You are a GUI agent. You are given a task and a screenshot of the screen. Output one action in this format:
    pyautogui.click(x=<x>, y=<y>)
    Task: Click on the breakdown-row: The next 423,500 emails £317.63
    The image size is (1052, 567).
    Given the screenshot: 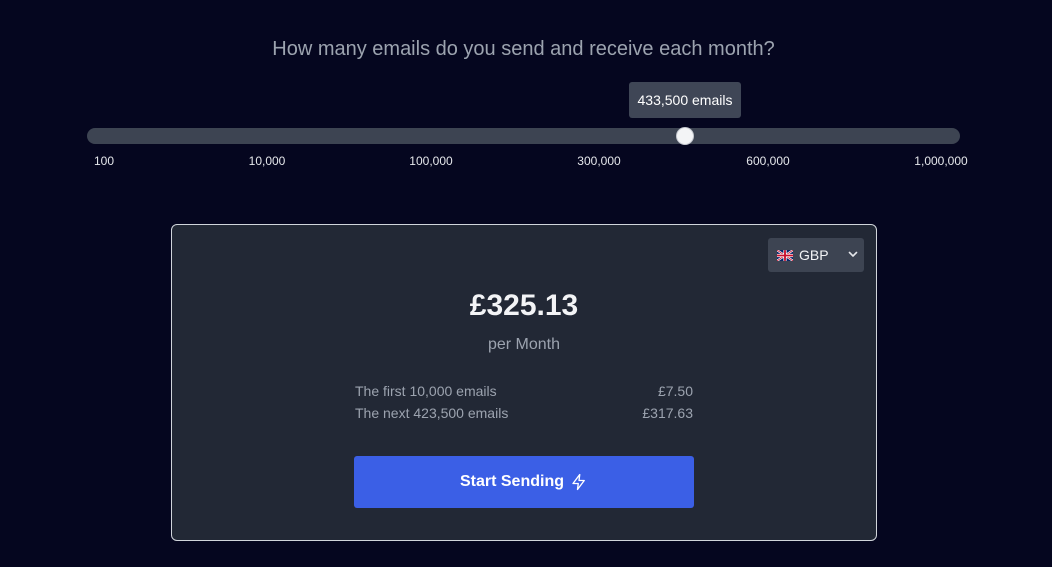 What is the action you would take?
    pyautogui.click(x=524, y=413)
    